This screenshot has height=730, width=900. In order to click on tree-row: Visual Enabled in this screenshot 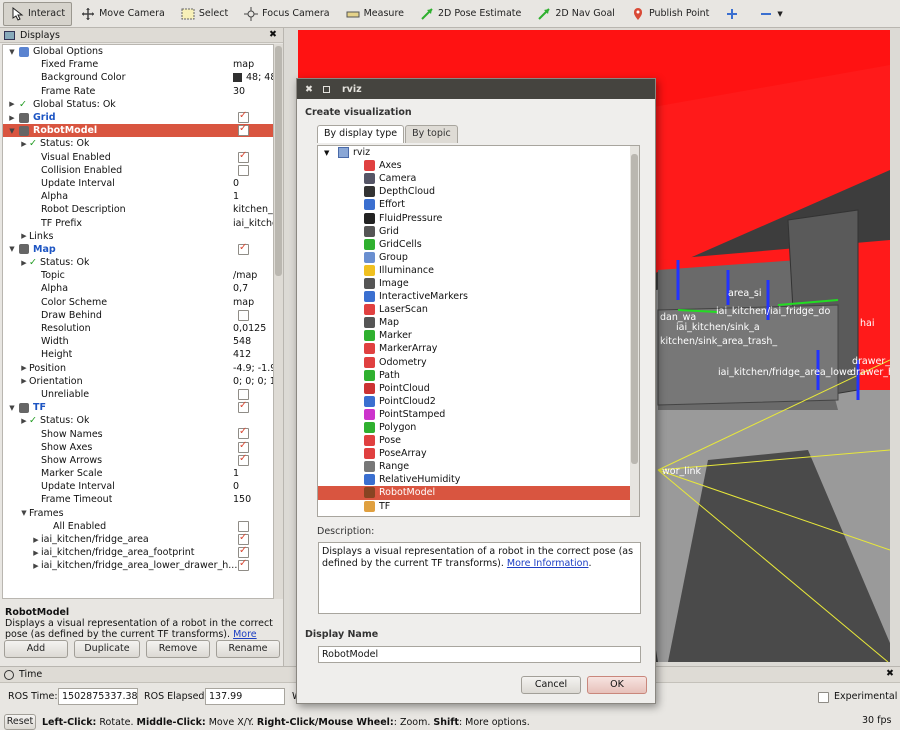, I will do `click(138, 157)`.